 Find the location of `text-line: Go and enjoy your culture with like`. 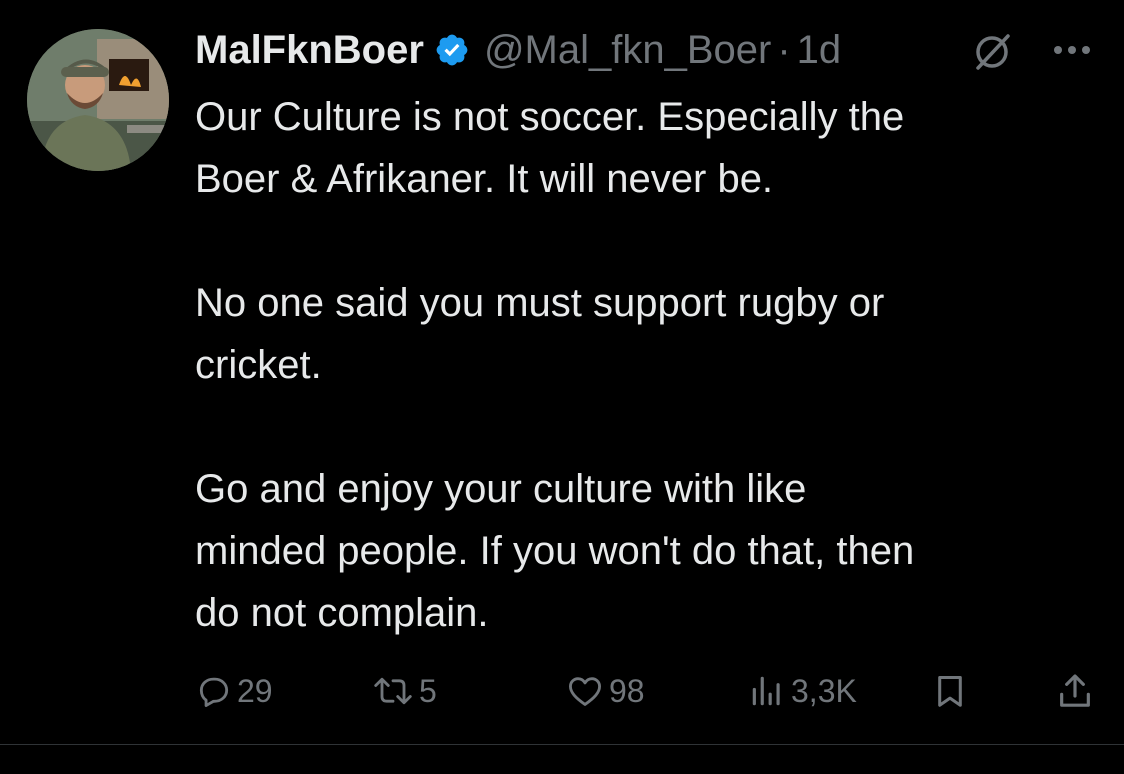

text-line: Go and enjoy your culture with like is located at coordinates (501, 489).